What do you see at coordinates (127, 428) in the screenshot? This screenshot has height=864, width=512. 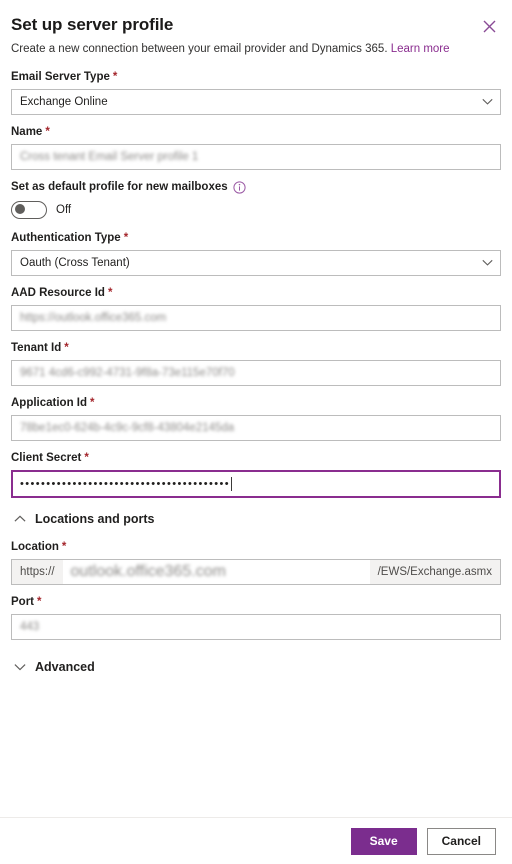 I see `application-id-value: 78be1ec0-624b-4c9c-9cf8-43804e2145da` at bounding box center [127, 428].